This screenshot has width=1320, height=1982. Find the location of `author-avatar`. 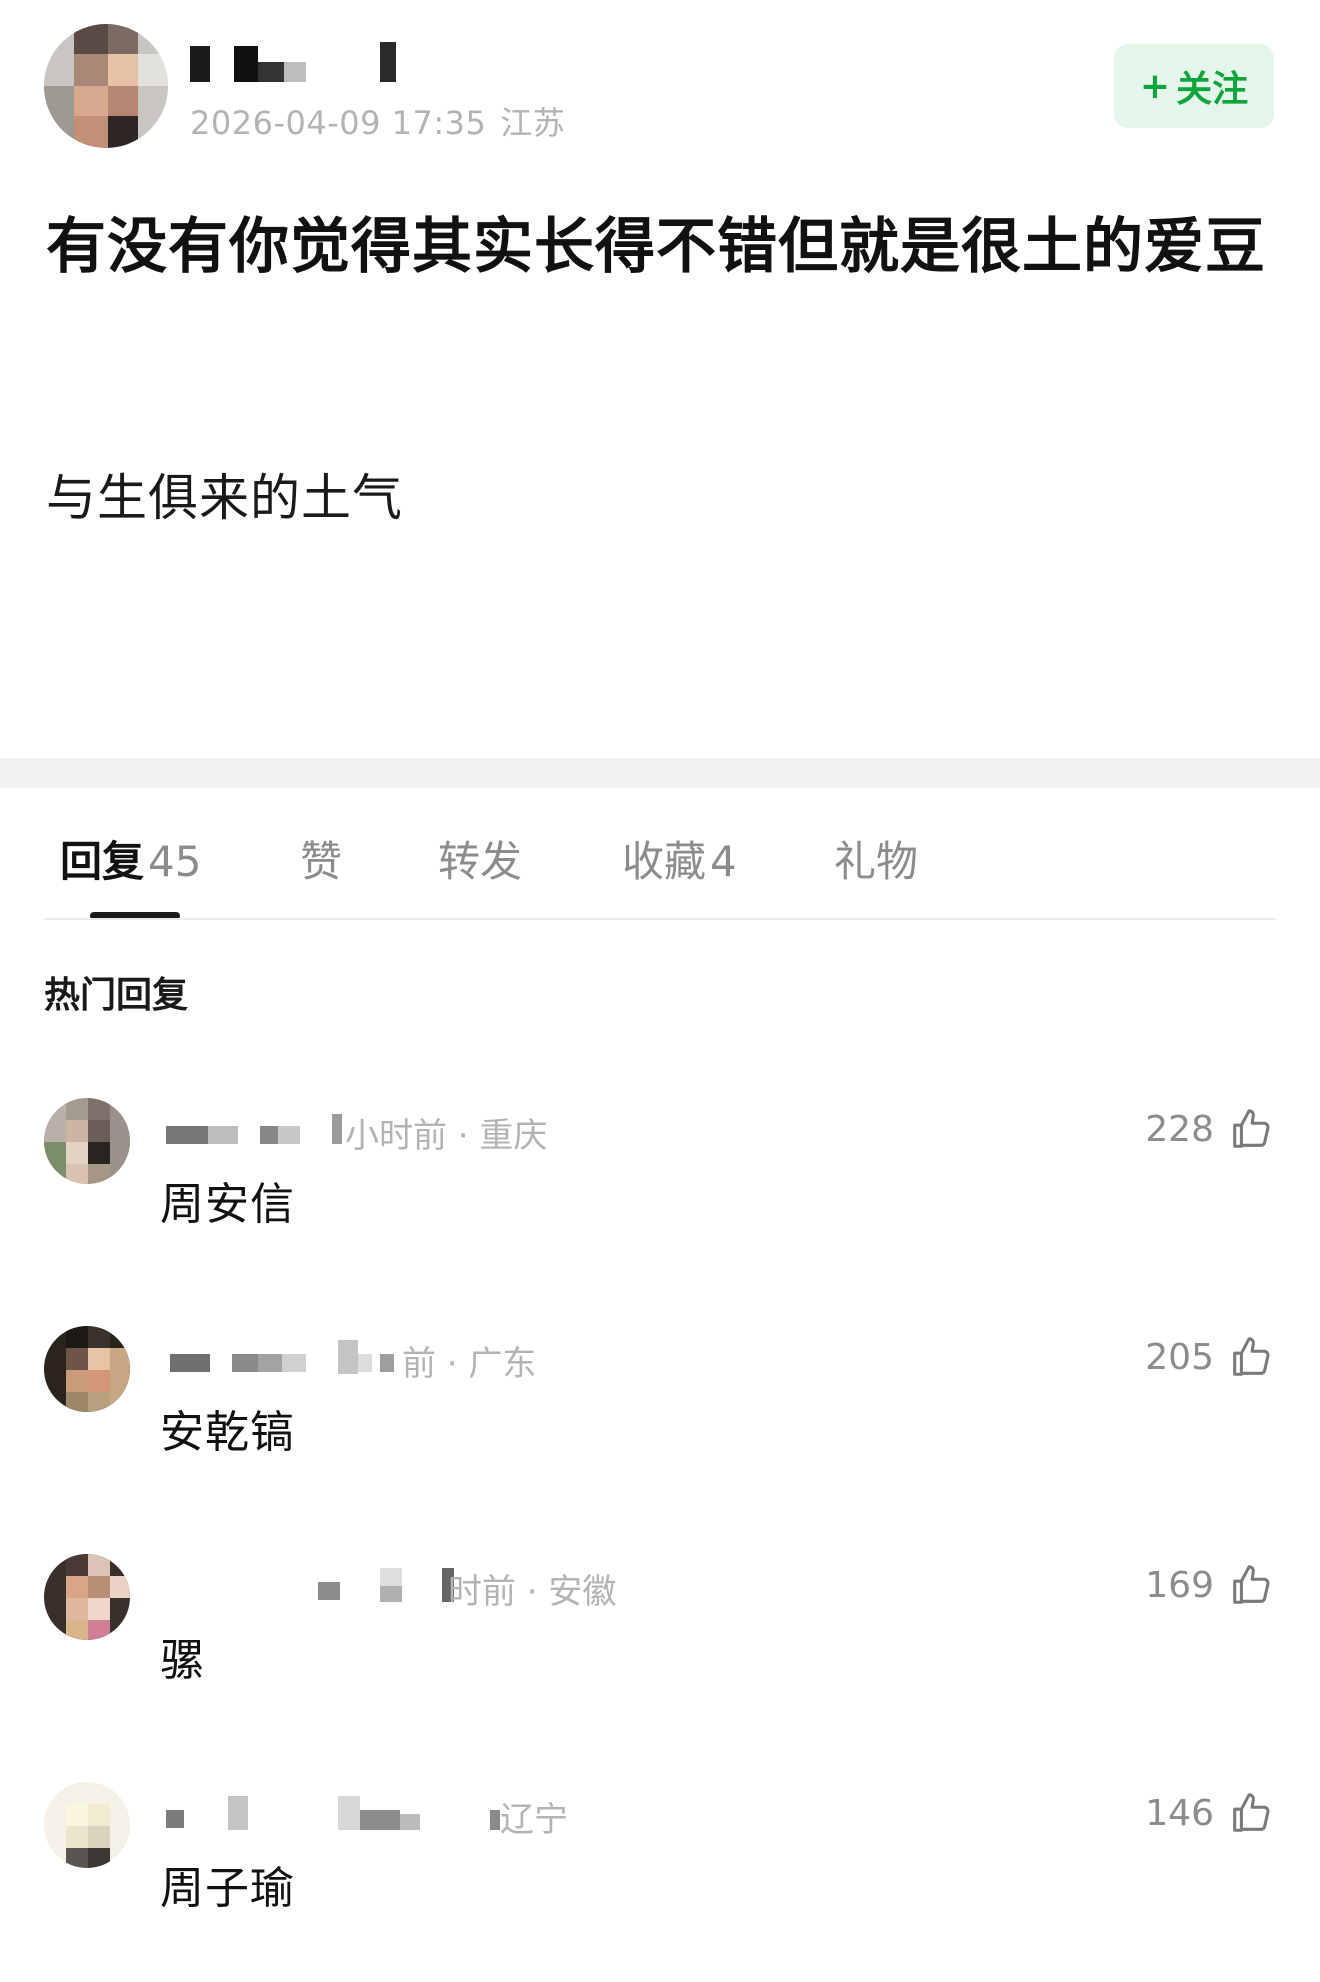

author-avatar is located at coordinates (106, 86).